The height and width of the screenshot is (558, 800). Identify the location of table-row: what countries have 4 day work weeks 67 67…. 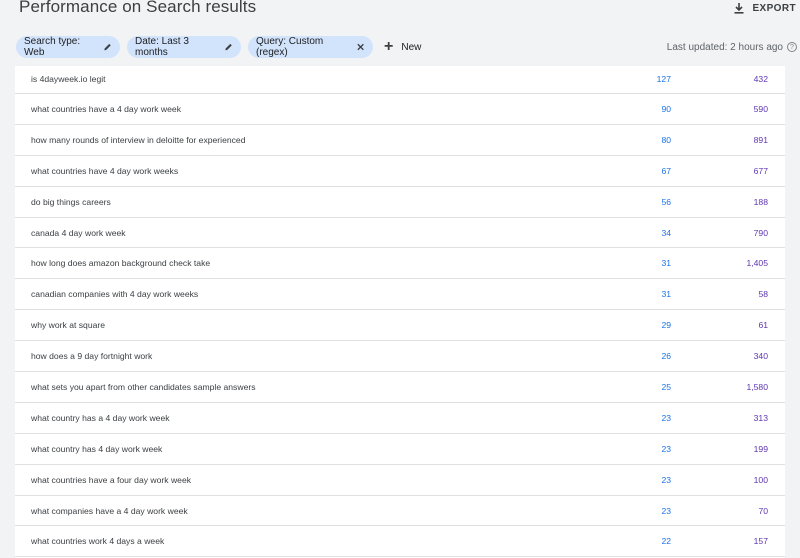
(400, 171).